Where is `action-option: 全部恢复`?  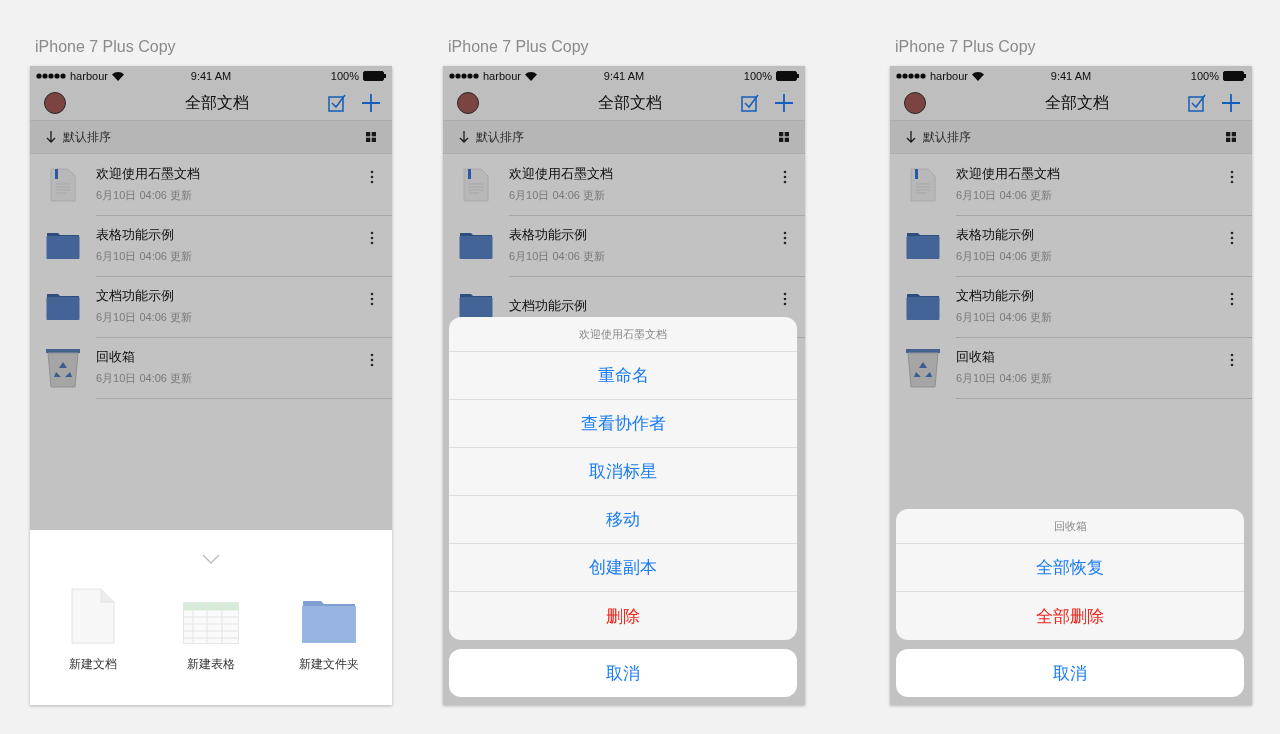 action-option: 全部恢复 is located at coordinates (1070, 568).